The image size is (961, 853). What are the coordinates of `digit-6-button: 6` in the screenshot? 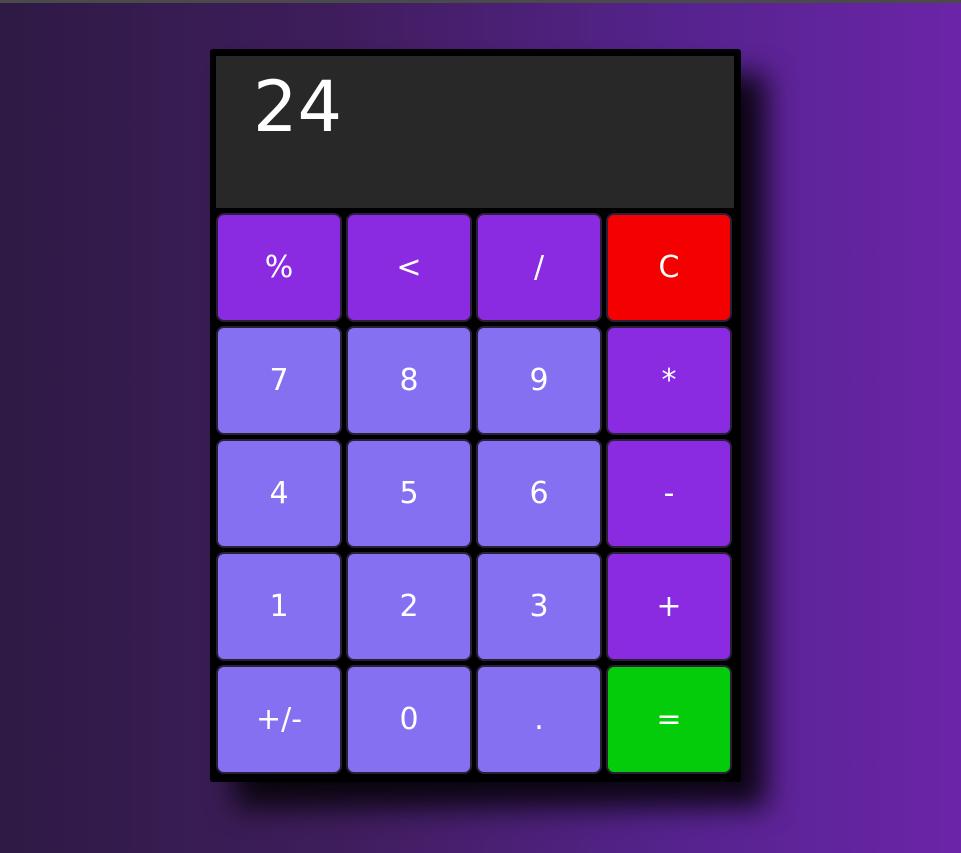 It's located at (539, 493).